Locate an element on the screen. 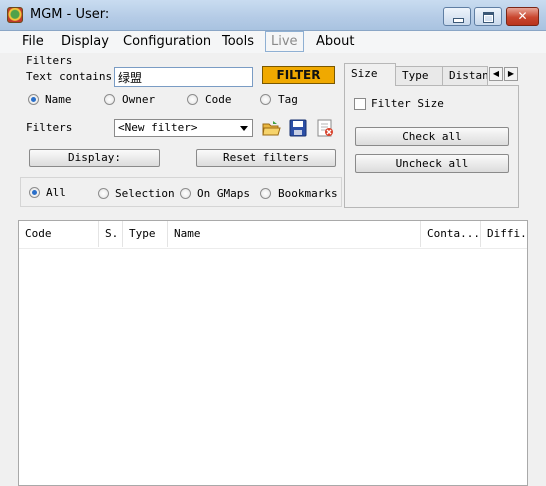 Image resolution: width=546 pixels, height=486 pixels. radio-selection-label: Selection is located at coordinates (145, 193).